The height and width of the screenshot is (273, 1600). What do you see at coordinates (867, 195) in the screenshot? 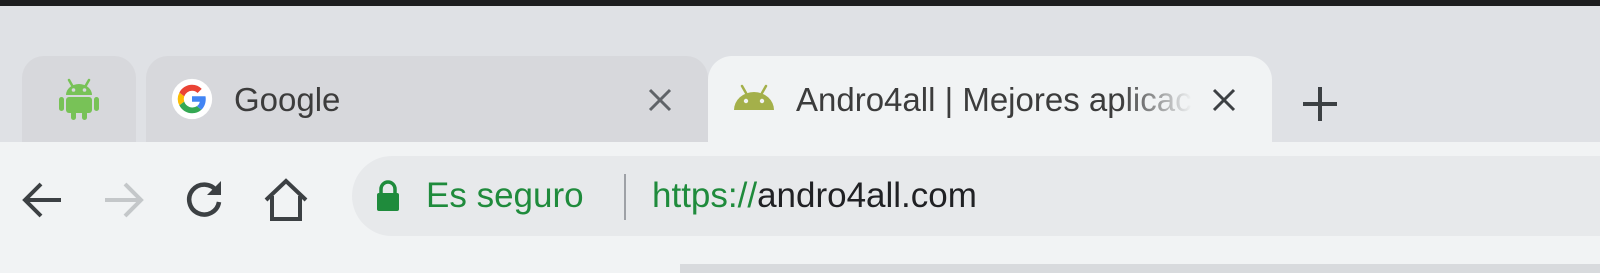
I see `url-host: andro4all.com` at bounding box center [867, 195].